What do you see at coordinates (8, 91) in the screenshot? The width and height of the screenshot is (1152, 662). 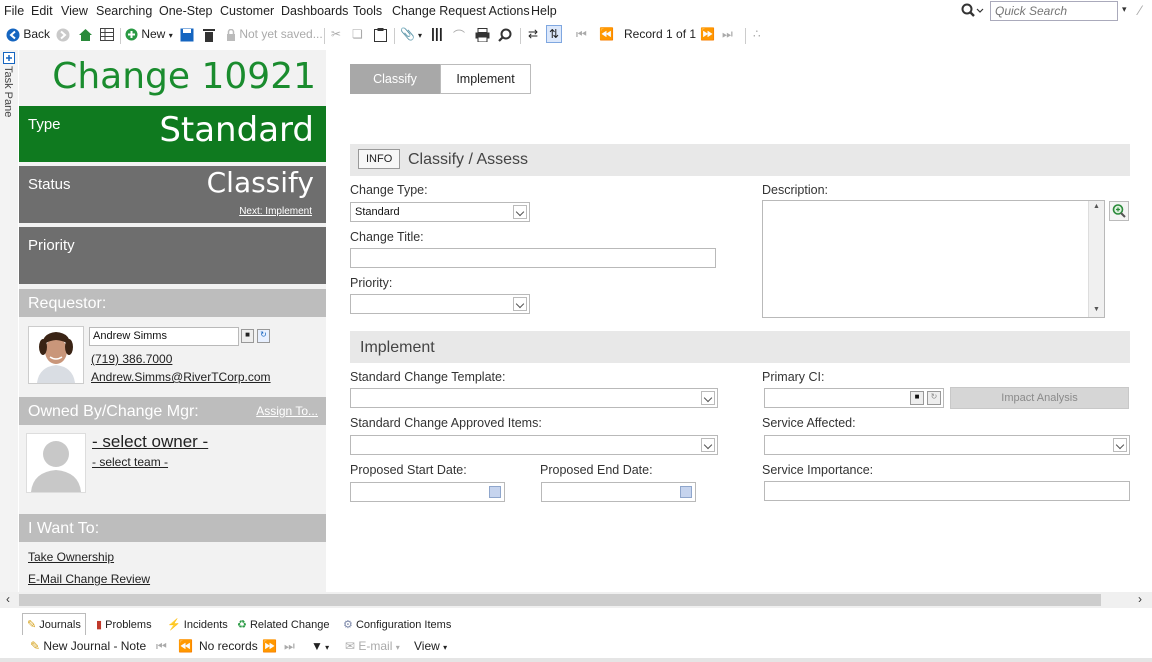 I see `task-pane-label: Task Pane` at bounding box center [8, 91].